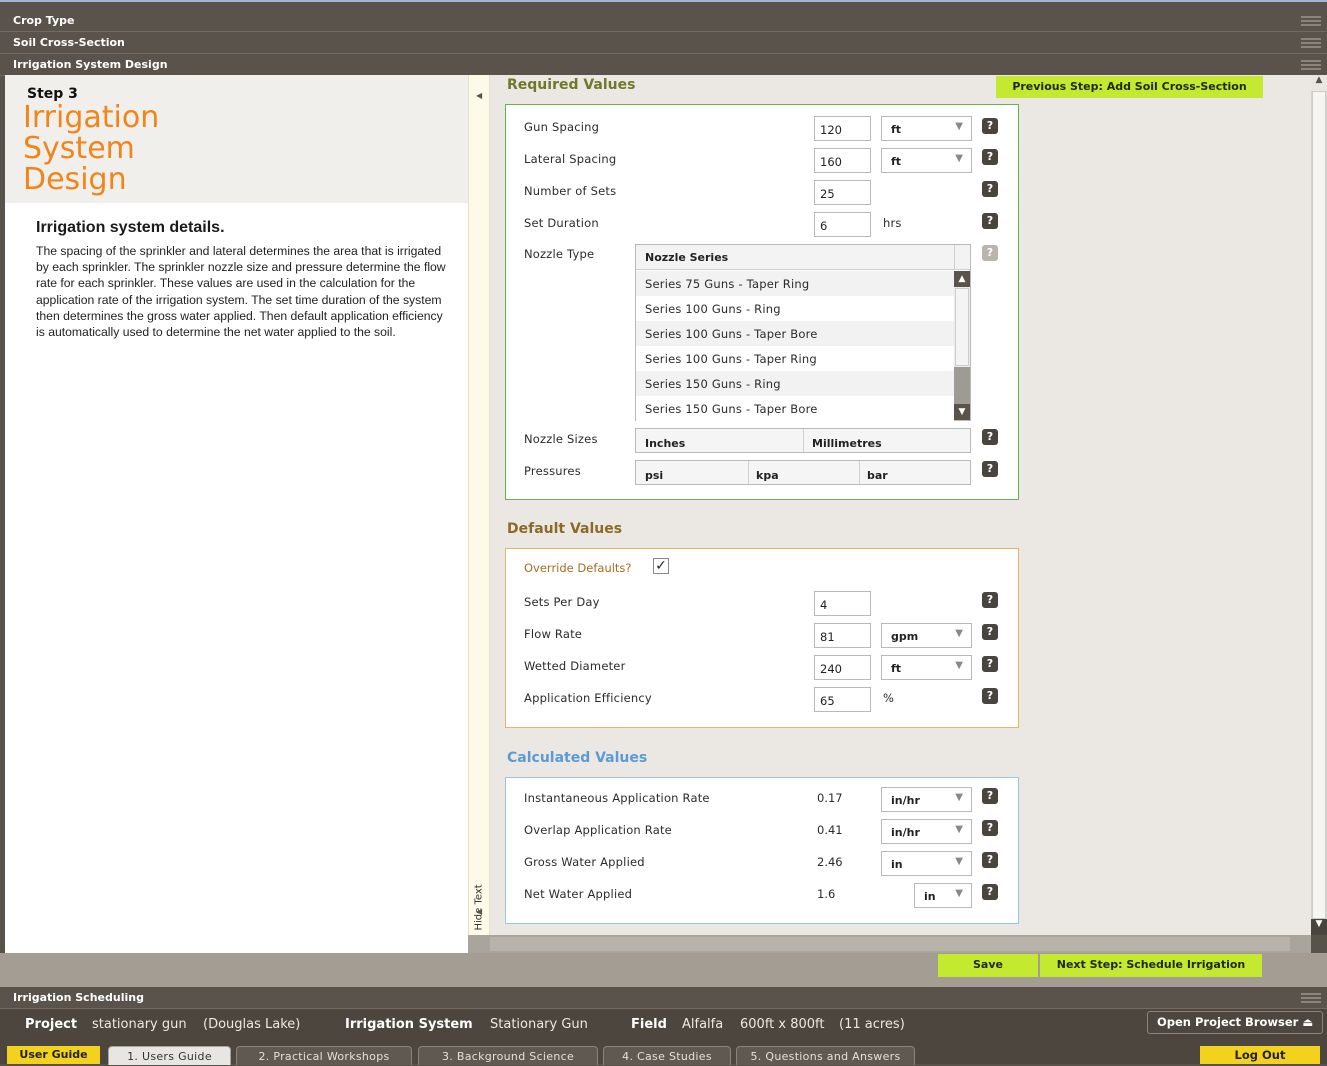  I want to click on gun-spacing-unit-select: ft ▼, so click(926, 128).